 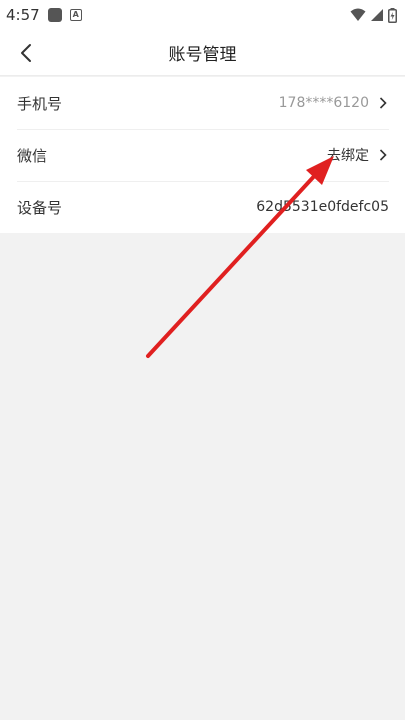 I want to click on back-button, so click(x=26, y=53).